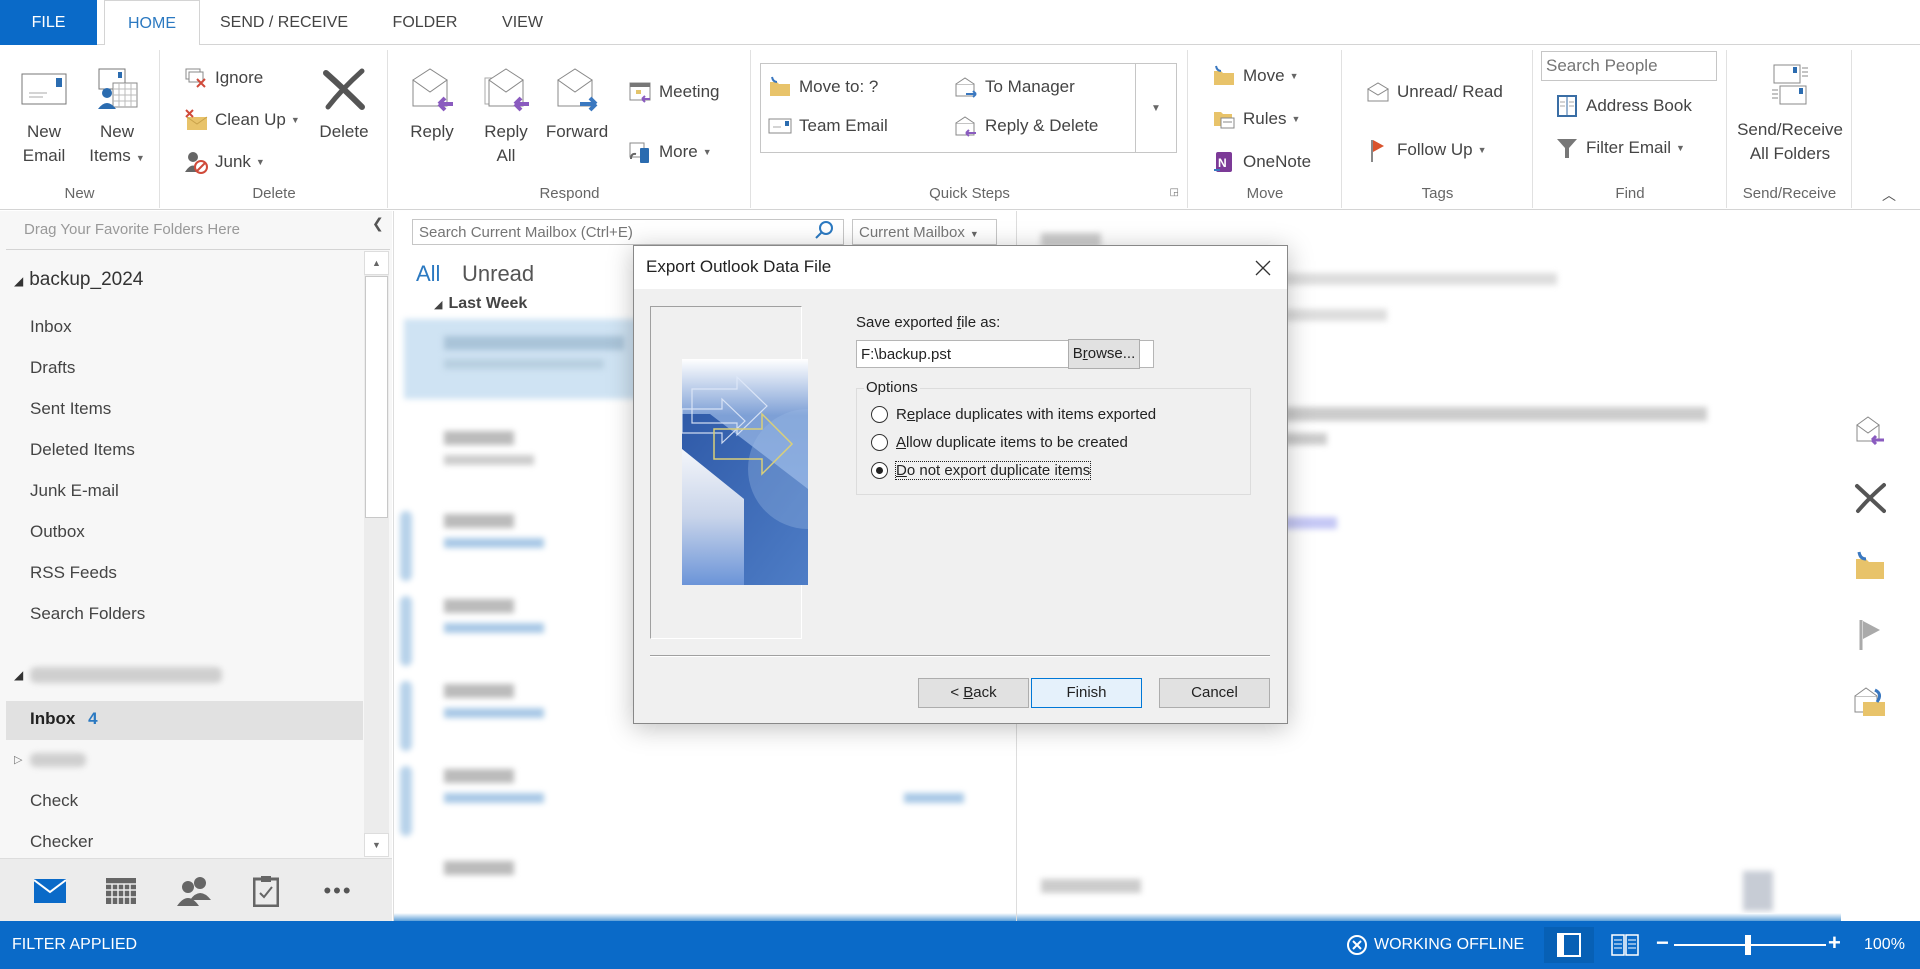  Describe the element at coordinates (82, 450) in the screenshot. I see `folder-deleted-items: Deleted Items` at that location.